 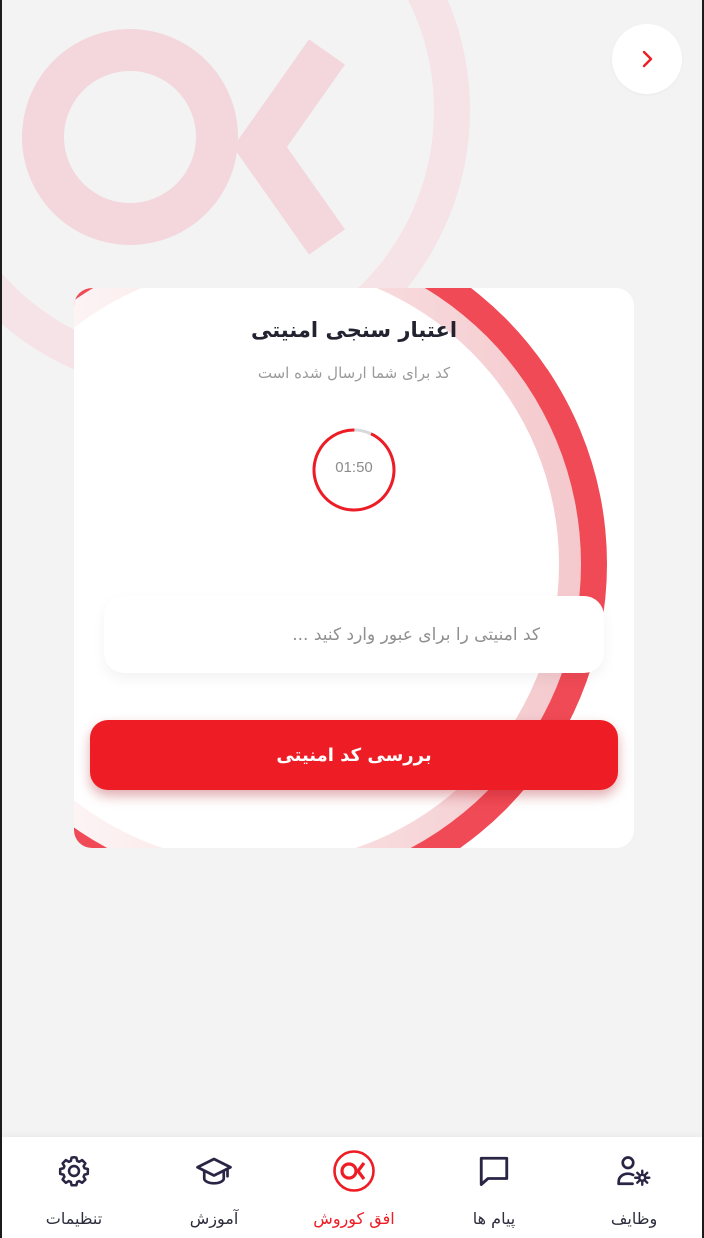 I want to click on bottom-navigation: تنظیمات آموزش افق کوروش پیام ها وظایف, so click(x=352, y=1187).